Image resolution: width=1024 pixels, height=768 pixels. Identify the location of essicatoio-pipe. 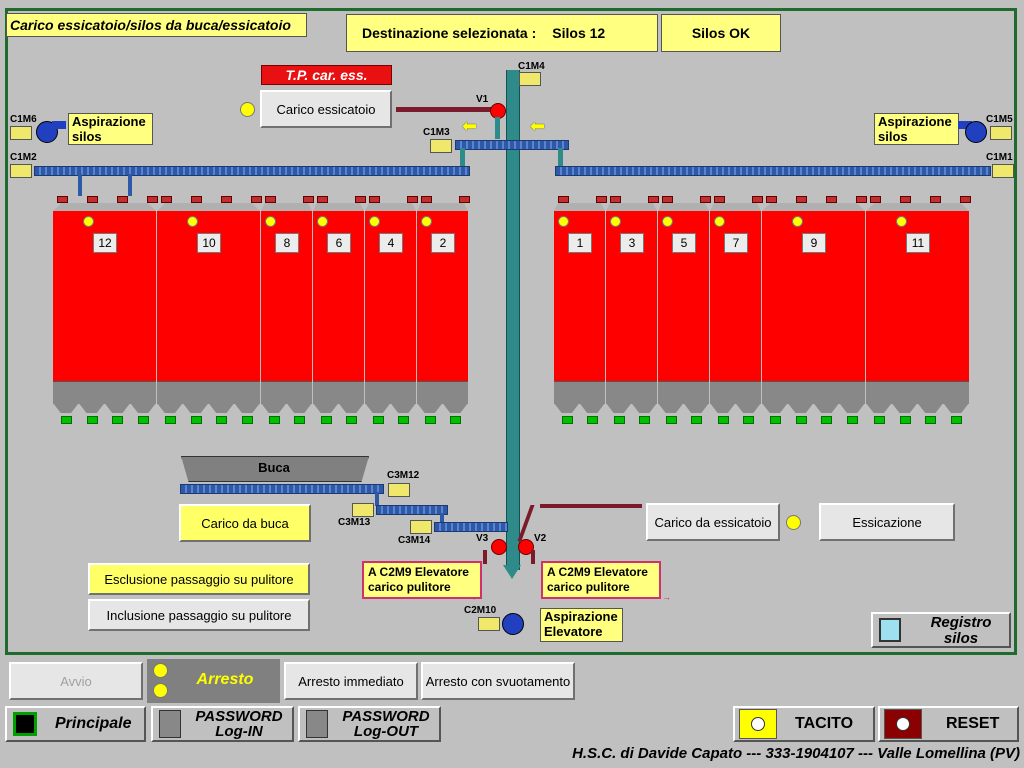
(591, 506).